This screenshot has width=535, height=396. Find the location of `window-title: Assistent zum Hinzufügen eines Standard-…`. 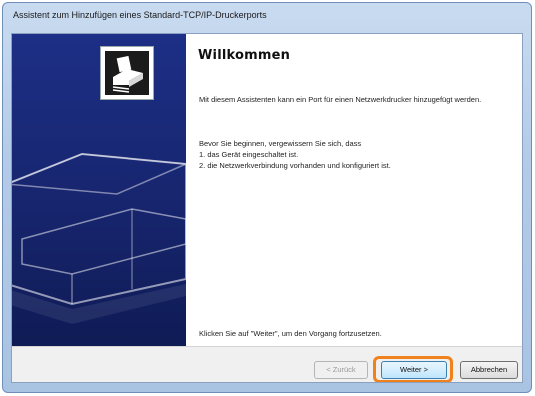

window-title: Assistent zum Hinzufügen eines Standard-… is located at coordinates (140, 15).